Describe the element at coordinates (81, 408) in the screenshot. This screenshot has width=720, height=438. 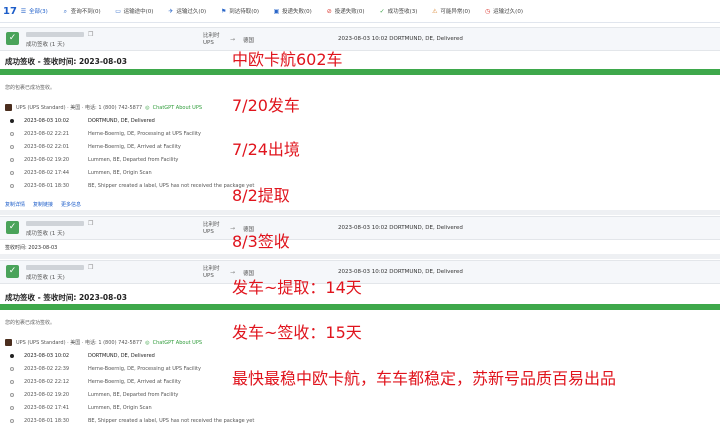
I see `timeline-event: 2023-08-02 17:41 Lummen, BE, Origin Scan` at that location.